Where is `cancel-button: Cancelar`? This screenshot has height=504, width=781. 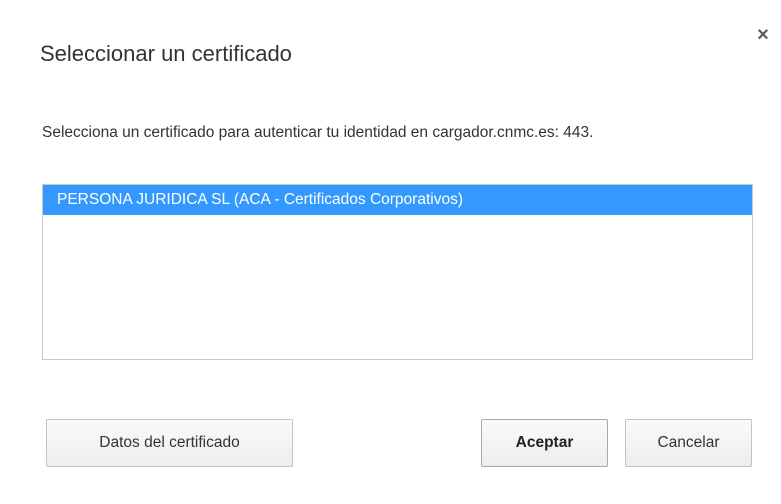
cancel-button: Cancelar is located at coordinates (688, 443).